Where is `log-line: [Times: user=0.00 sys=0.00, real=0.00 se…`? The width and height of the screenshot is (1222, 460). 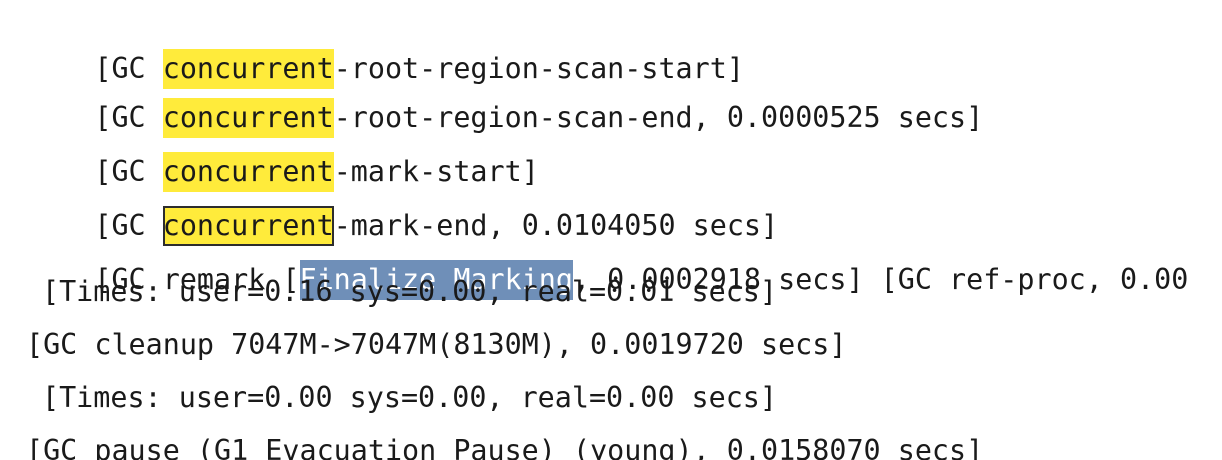
log-line: [Times: user=0.00 sys=0.00, real=0.00 se… is located at coordinates (409, 397).